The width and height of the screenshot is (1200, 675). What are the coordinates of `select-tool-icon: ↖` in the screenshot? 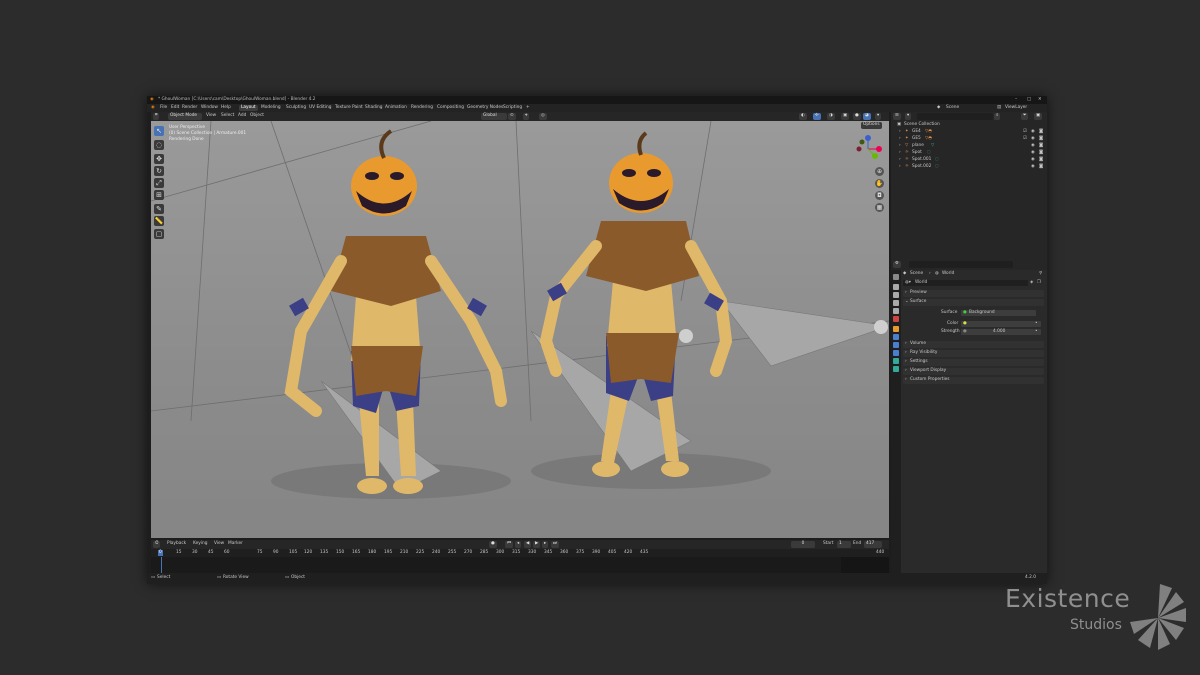 It's located at (159, 131).